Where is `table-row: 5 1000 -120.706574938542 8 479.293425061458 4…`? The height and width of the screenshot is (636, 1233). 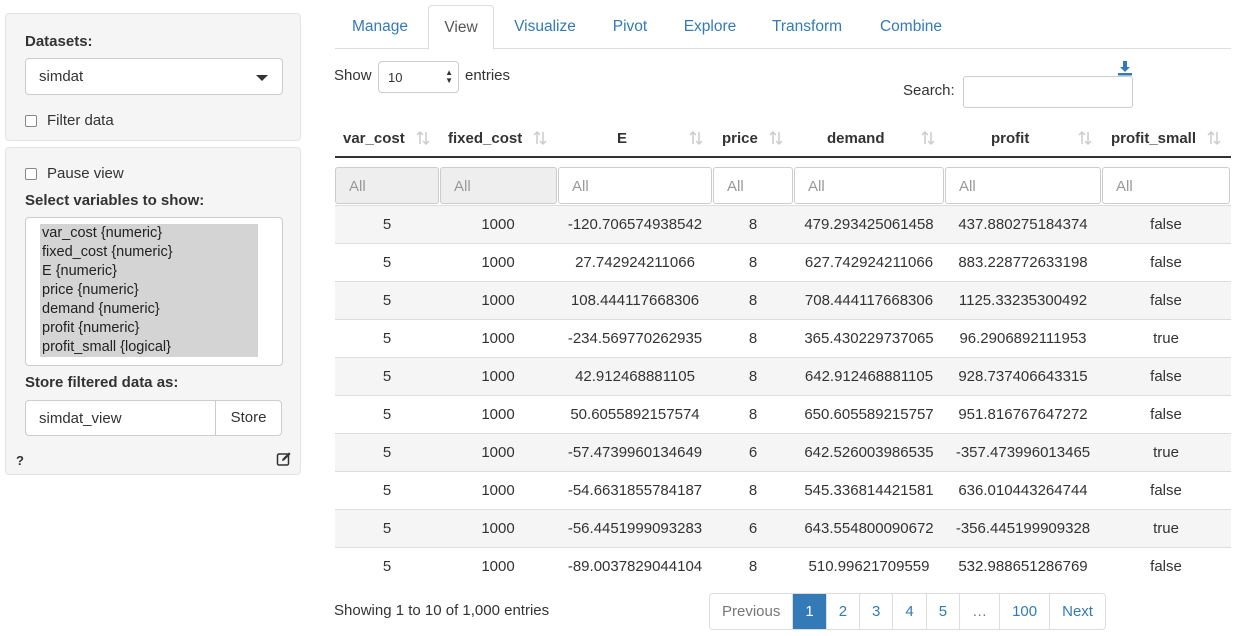 table-row: 5 1000 -120.706574938542 8 479.293425061458 4… is located at coordinates (783, 224).